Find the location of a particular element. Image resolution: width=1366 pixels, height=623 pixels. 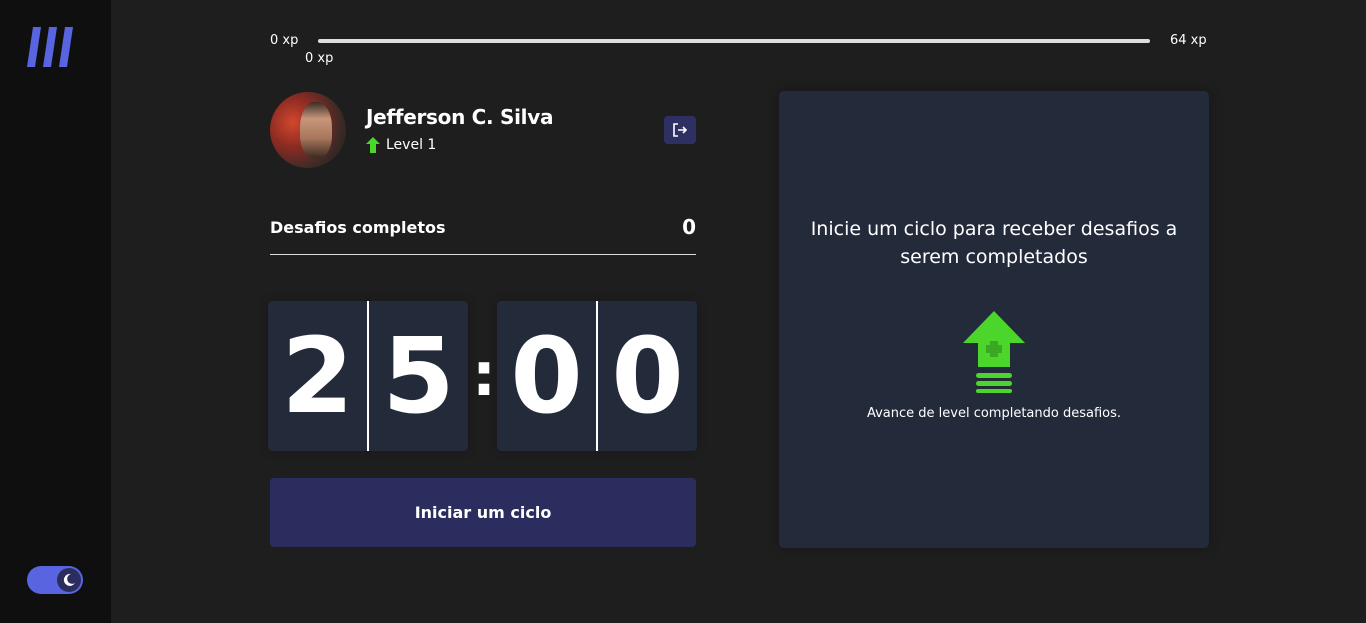

xp-start-label: 0 xp is located at coordinates (284, 40).